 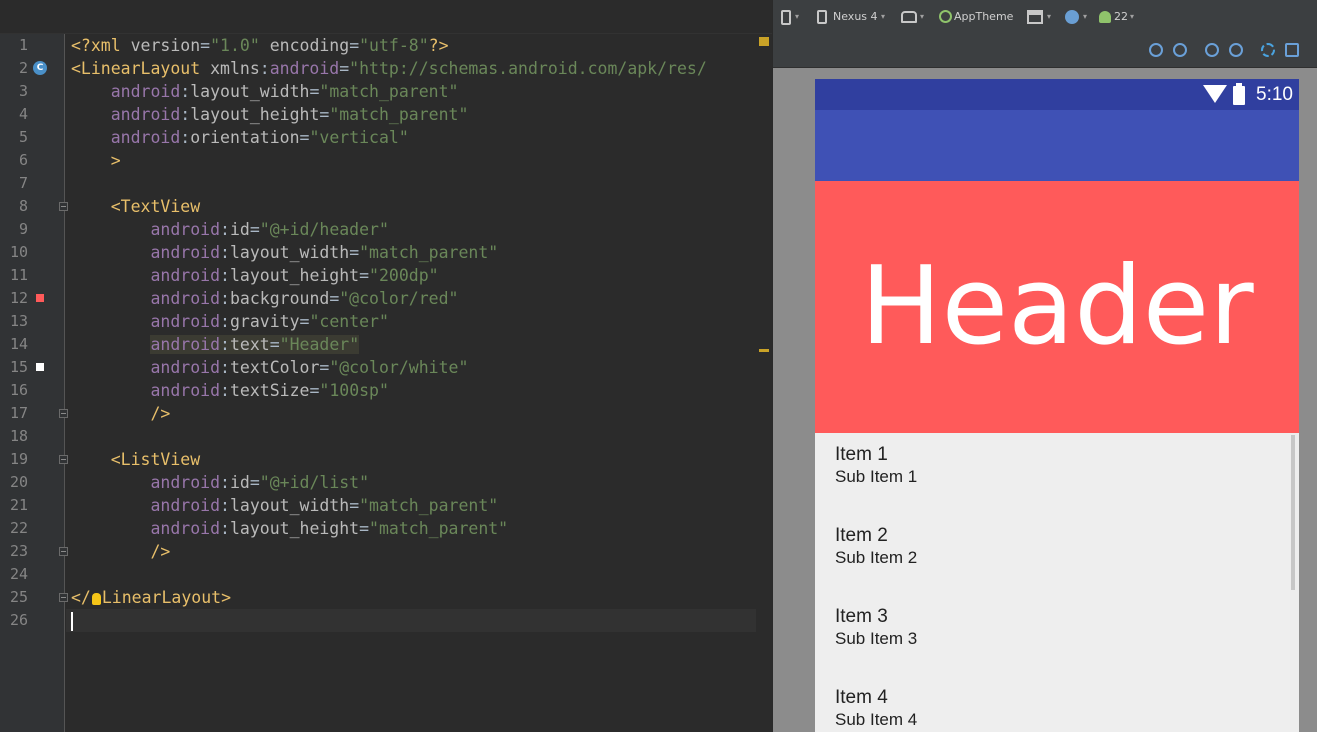 I want to click on gutter-line: 17, so click(x=34, y=413).